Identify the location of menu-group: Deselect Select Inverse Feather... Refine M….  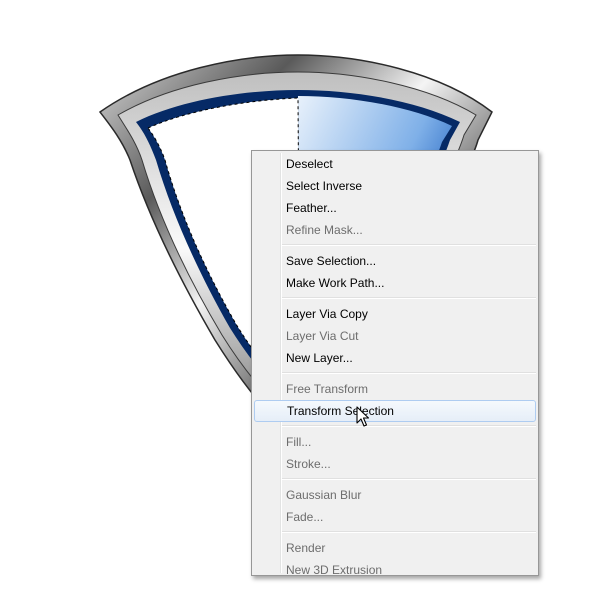
(395, 197).